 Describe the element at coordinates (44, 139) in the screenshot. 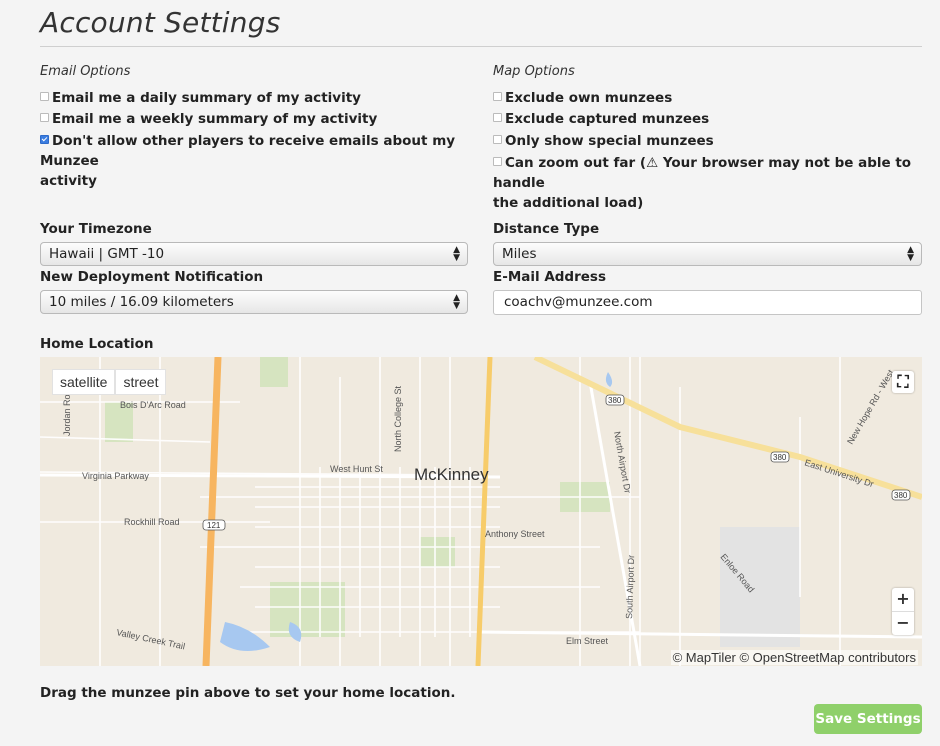

I see `block-emails-checkbox` at that location.